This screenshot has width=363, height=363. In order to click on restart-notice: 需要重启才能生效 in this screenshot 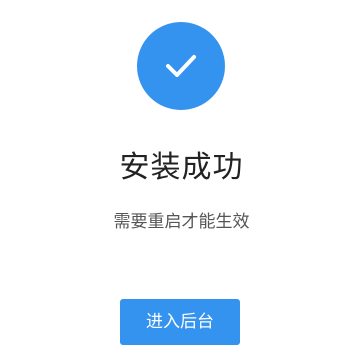, I will do `click(181, 222)`.